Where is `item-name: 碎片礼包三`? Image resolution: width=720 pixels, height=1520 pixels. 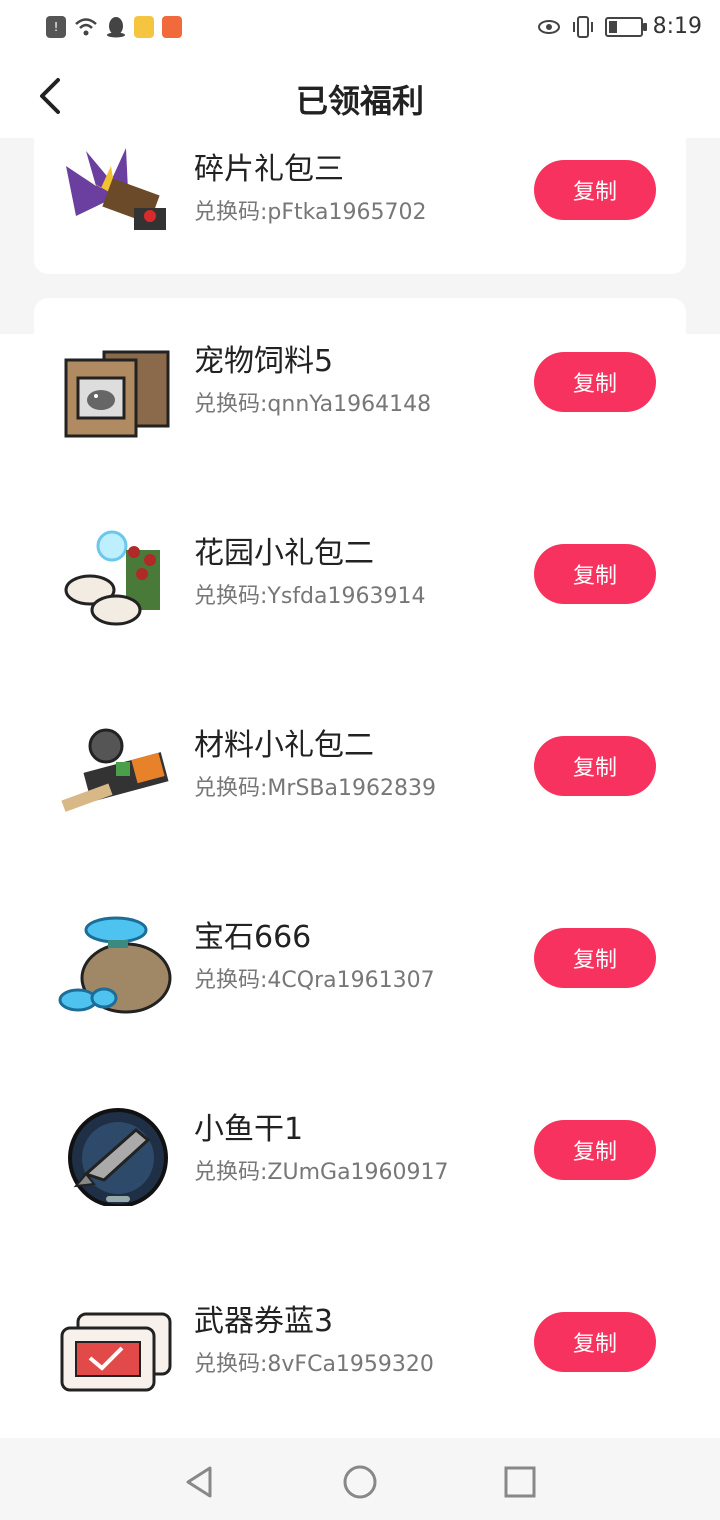
item-name: 碎片礼包三 is located at coordinates (269, 169).